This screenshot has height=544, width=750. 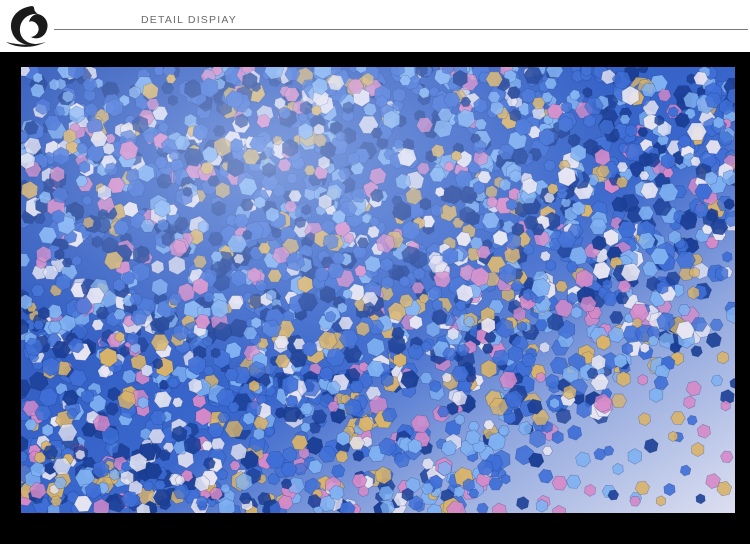 What do you see at coordinates (28, 26) in the screenshot?
I see `brand-logo-icon` at bounding box center [28, 26].